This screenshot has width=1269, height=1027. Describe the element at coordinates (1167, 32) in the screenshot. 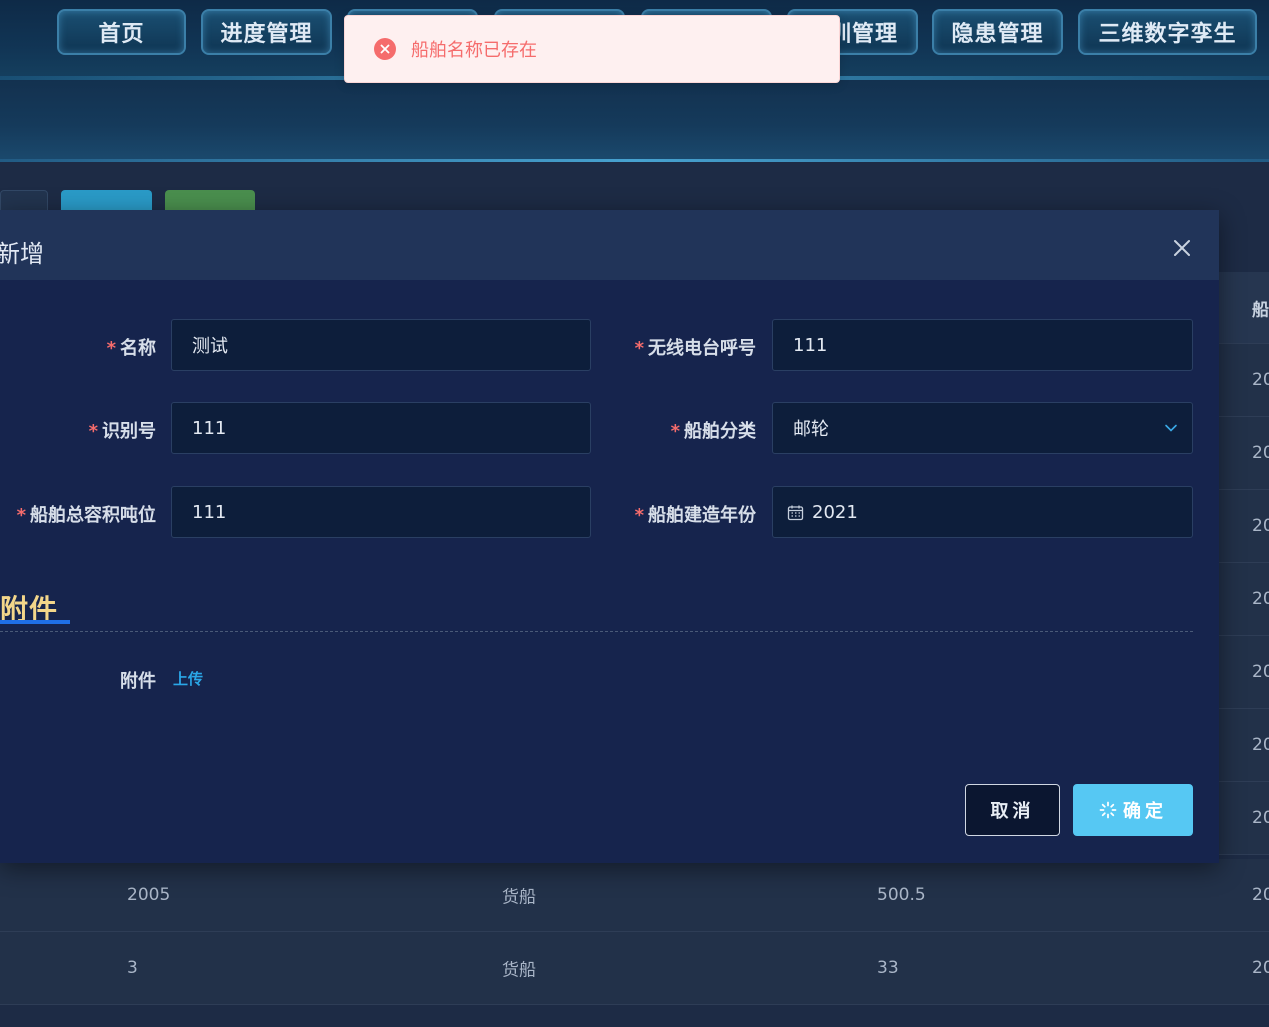

I see `nav-item-digital-twin: 三维数字孪生` at that location.